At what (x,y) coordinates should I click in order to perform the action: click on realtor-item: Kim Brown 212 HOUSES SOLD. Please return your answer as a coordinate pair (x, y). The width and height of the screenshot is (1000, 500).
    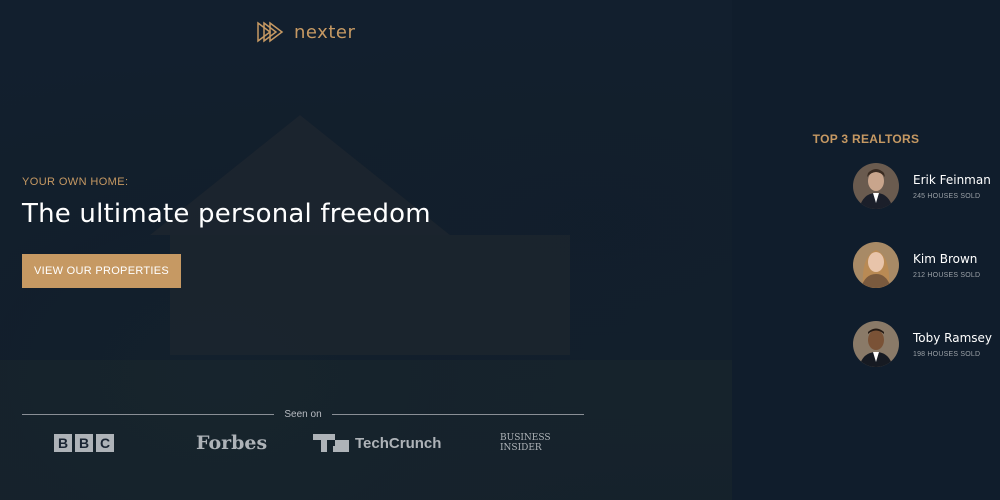
    Looking at the image, I should click on (916, 265).